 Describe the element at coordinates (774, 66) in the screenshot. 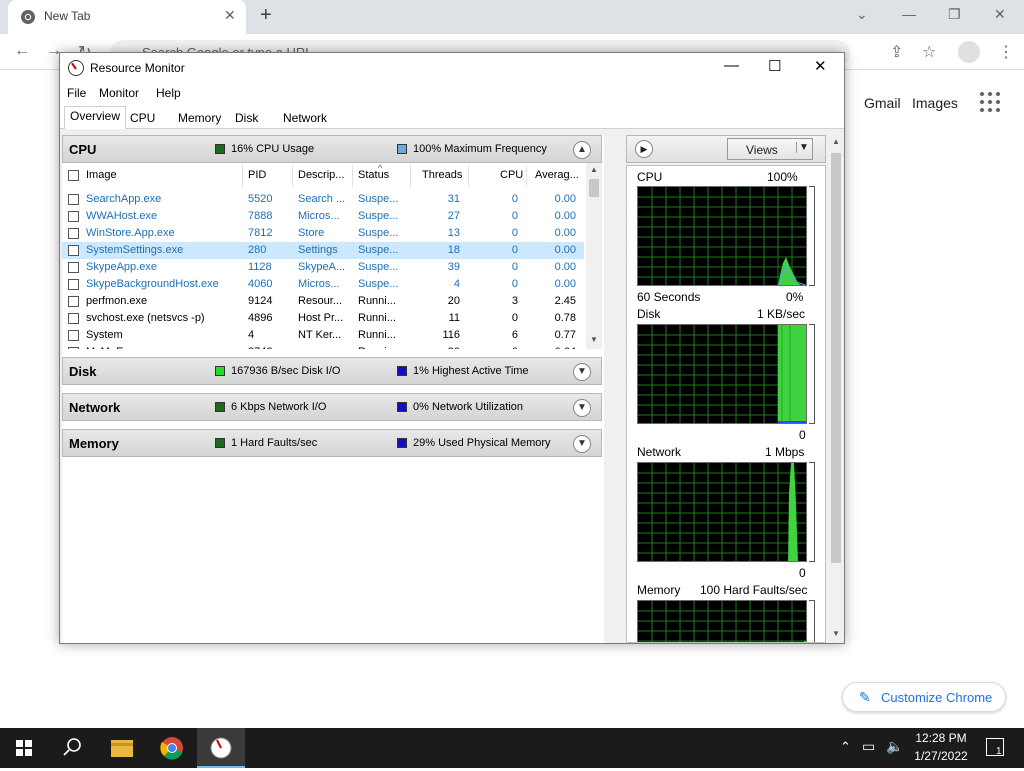

I see `rm-maximize-icon: ☐` at that location.